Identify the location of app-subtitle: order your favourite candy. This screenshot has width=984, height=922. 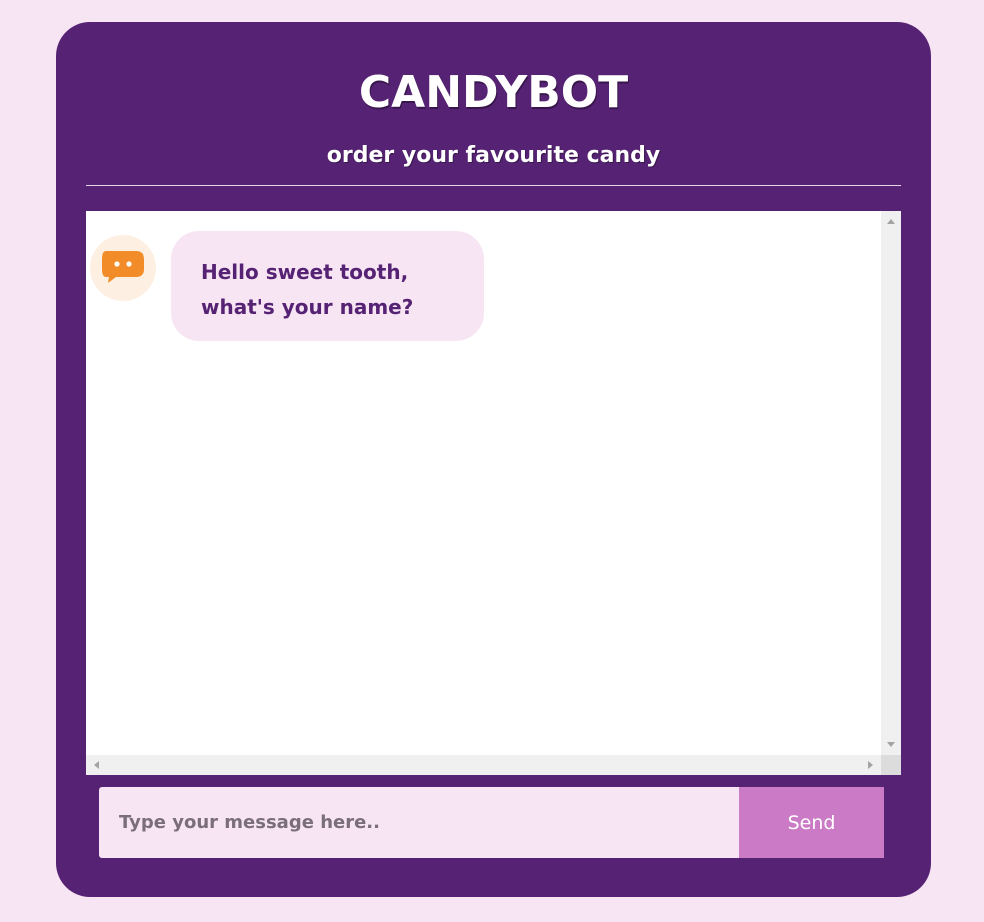
(493, 155).